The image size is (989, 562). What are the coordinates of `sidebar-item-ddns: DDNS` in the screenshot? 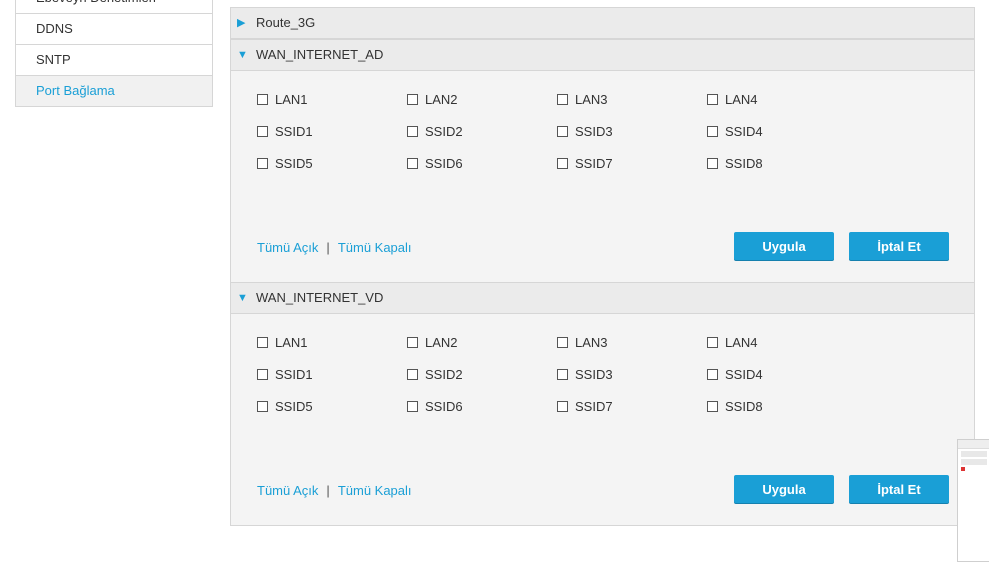 It's located at (114, 29).